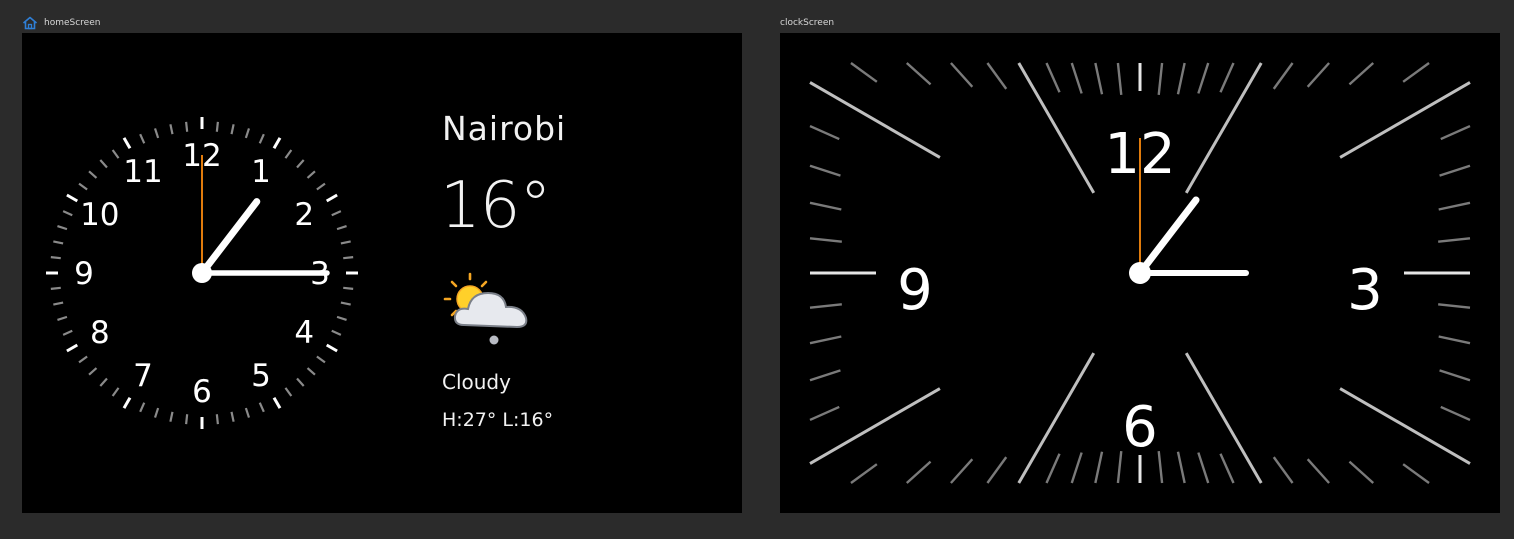  What do you see at coordinates (504, 128) in the screenshot?
I see `city-name: Nairobi` at bounding box center [504, 128].